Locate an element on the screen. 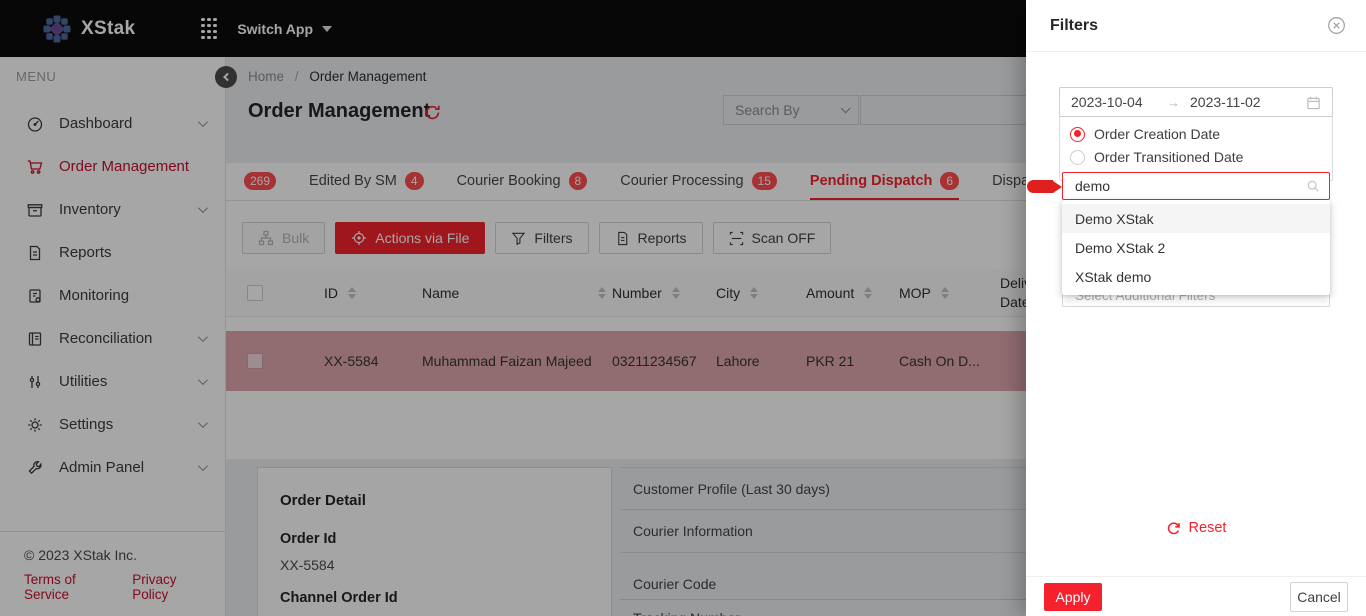 This screenshot has height=616, width=1366. apply-button: Apply is located at coordinates (1073, 596).